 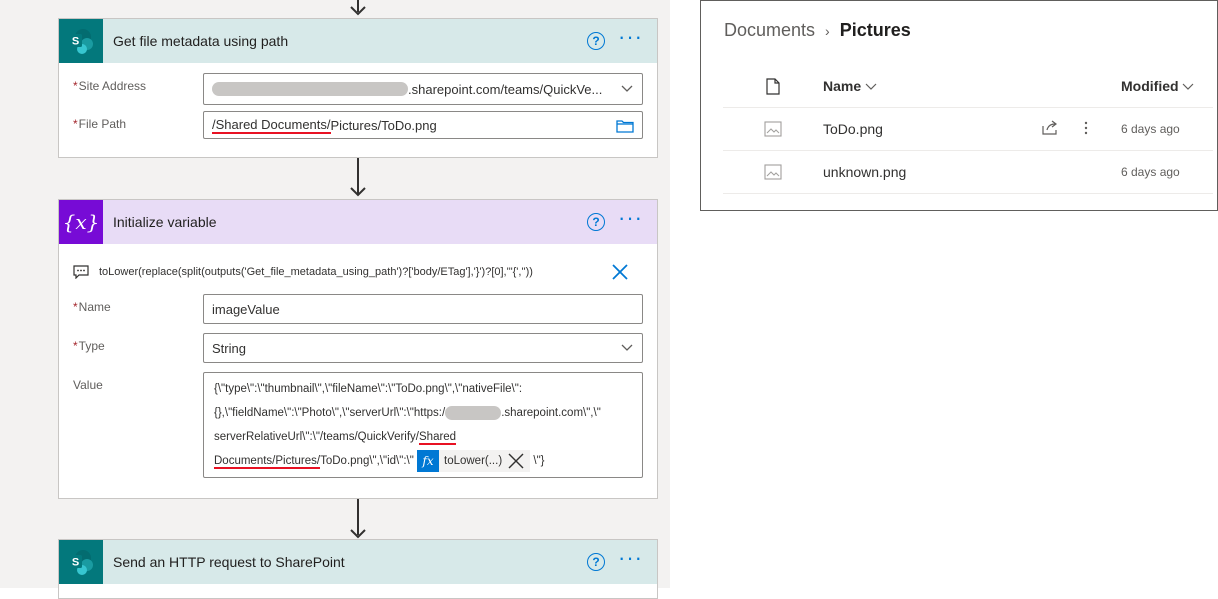 What do you see at coordinates (100, 124) in the screenshot?
I see `file-path-label: *File Path` at bounding box center [100, 124].